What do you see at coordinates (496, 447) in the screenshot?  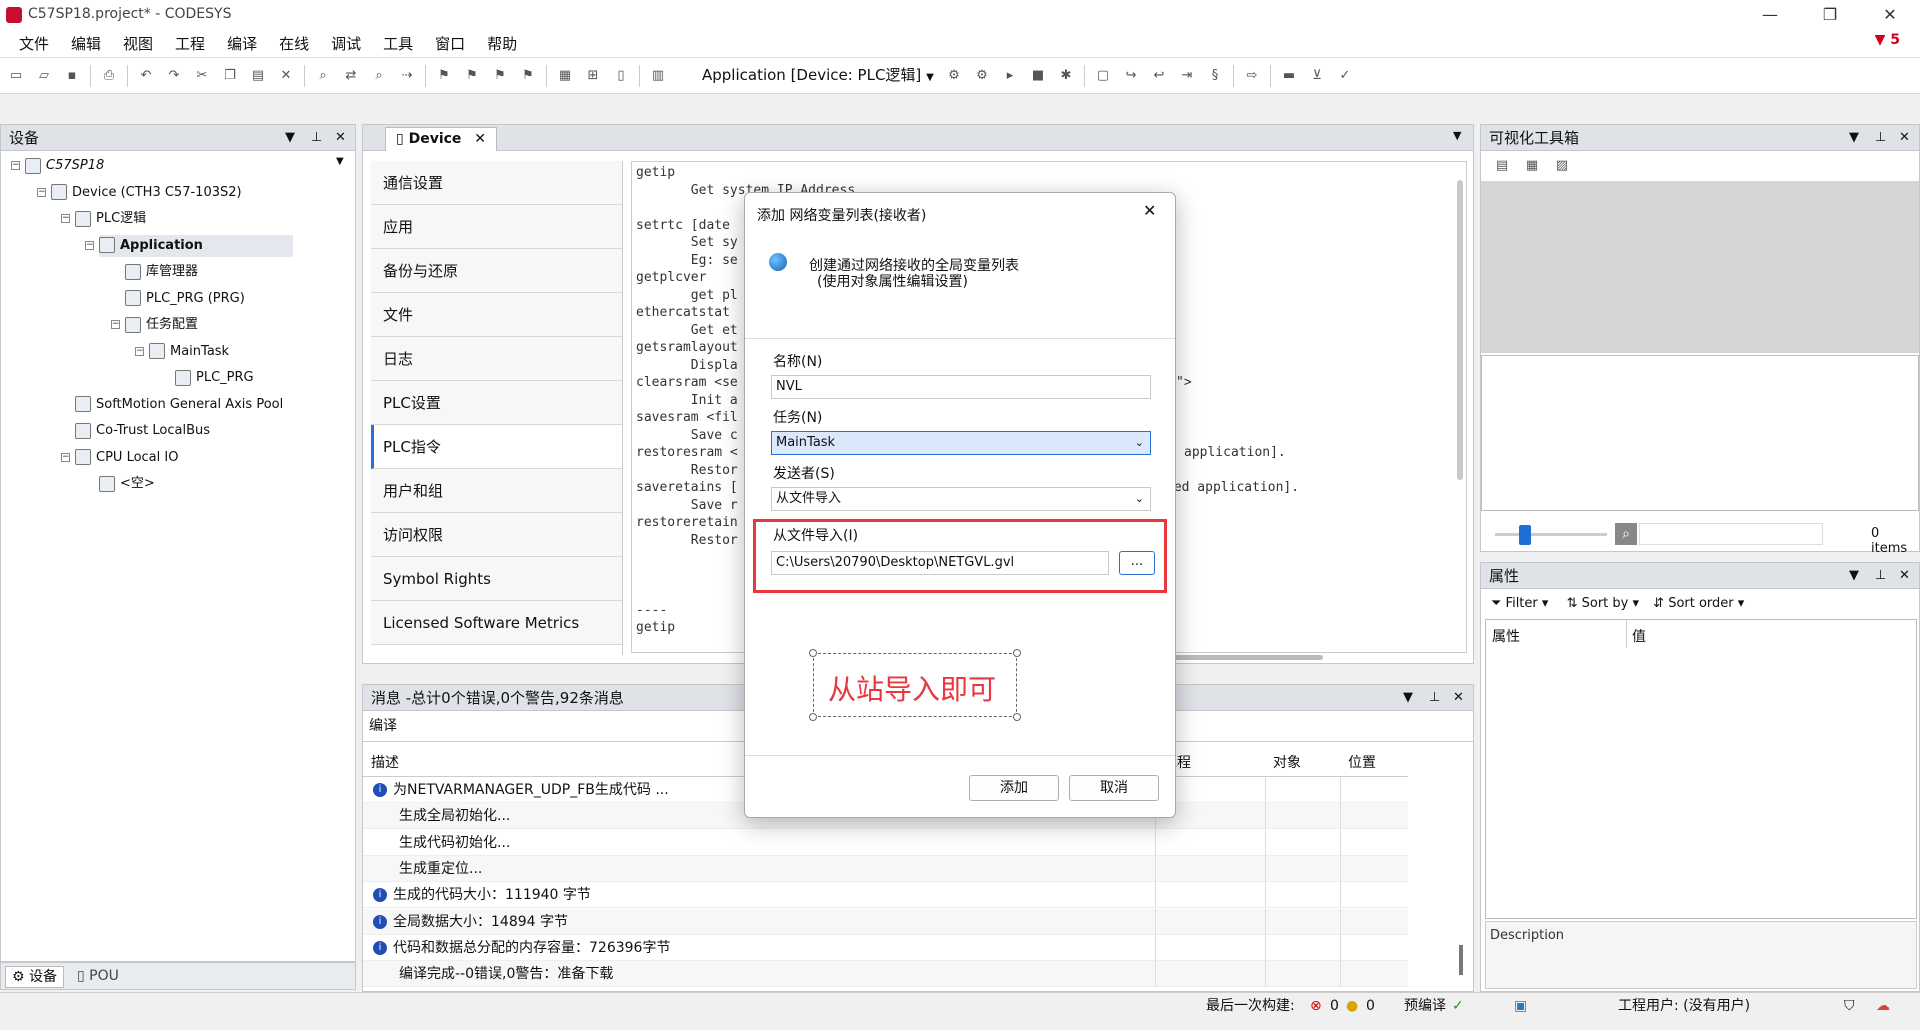 I see `device-editor-nav-item: PLC指令` at bounding box center [496, 447].